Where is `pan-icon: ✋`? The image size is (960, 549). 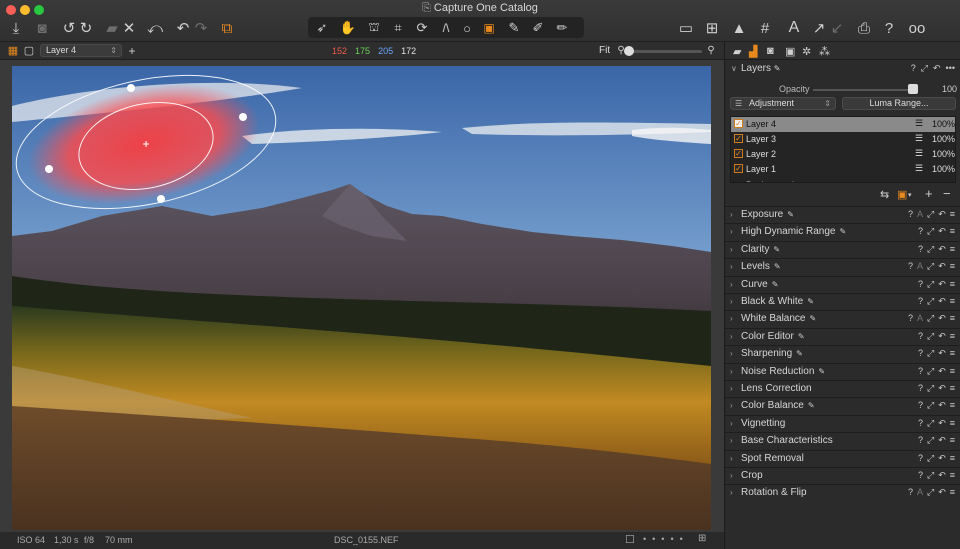 pan-icon: ✋ is located at coordinates (348, 28).